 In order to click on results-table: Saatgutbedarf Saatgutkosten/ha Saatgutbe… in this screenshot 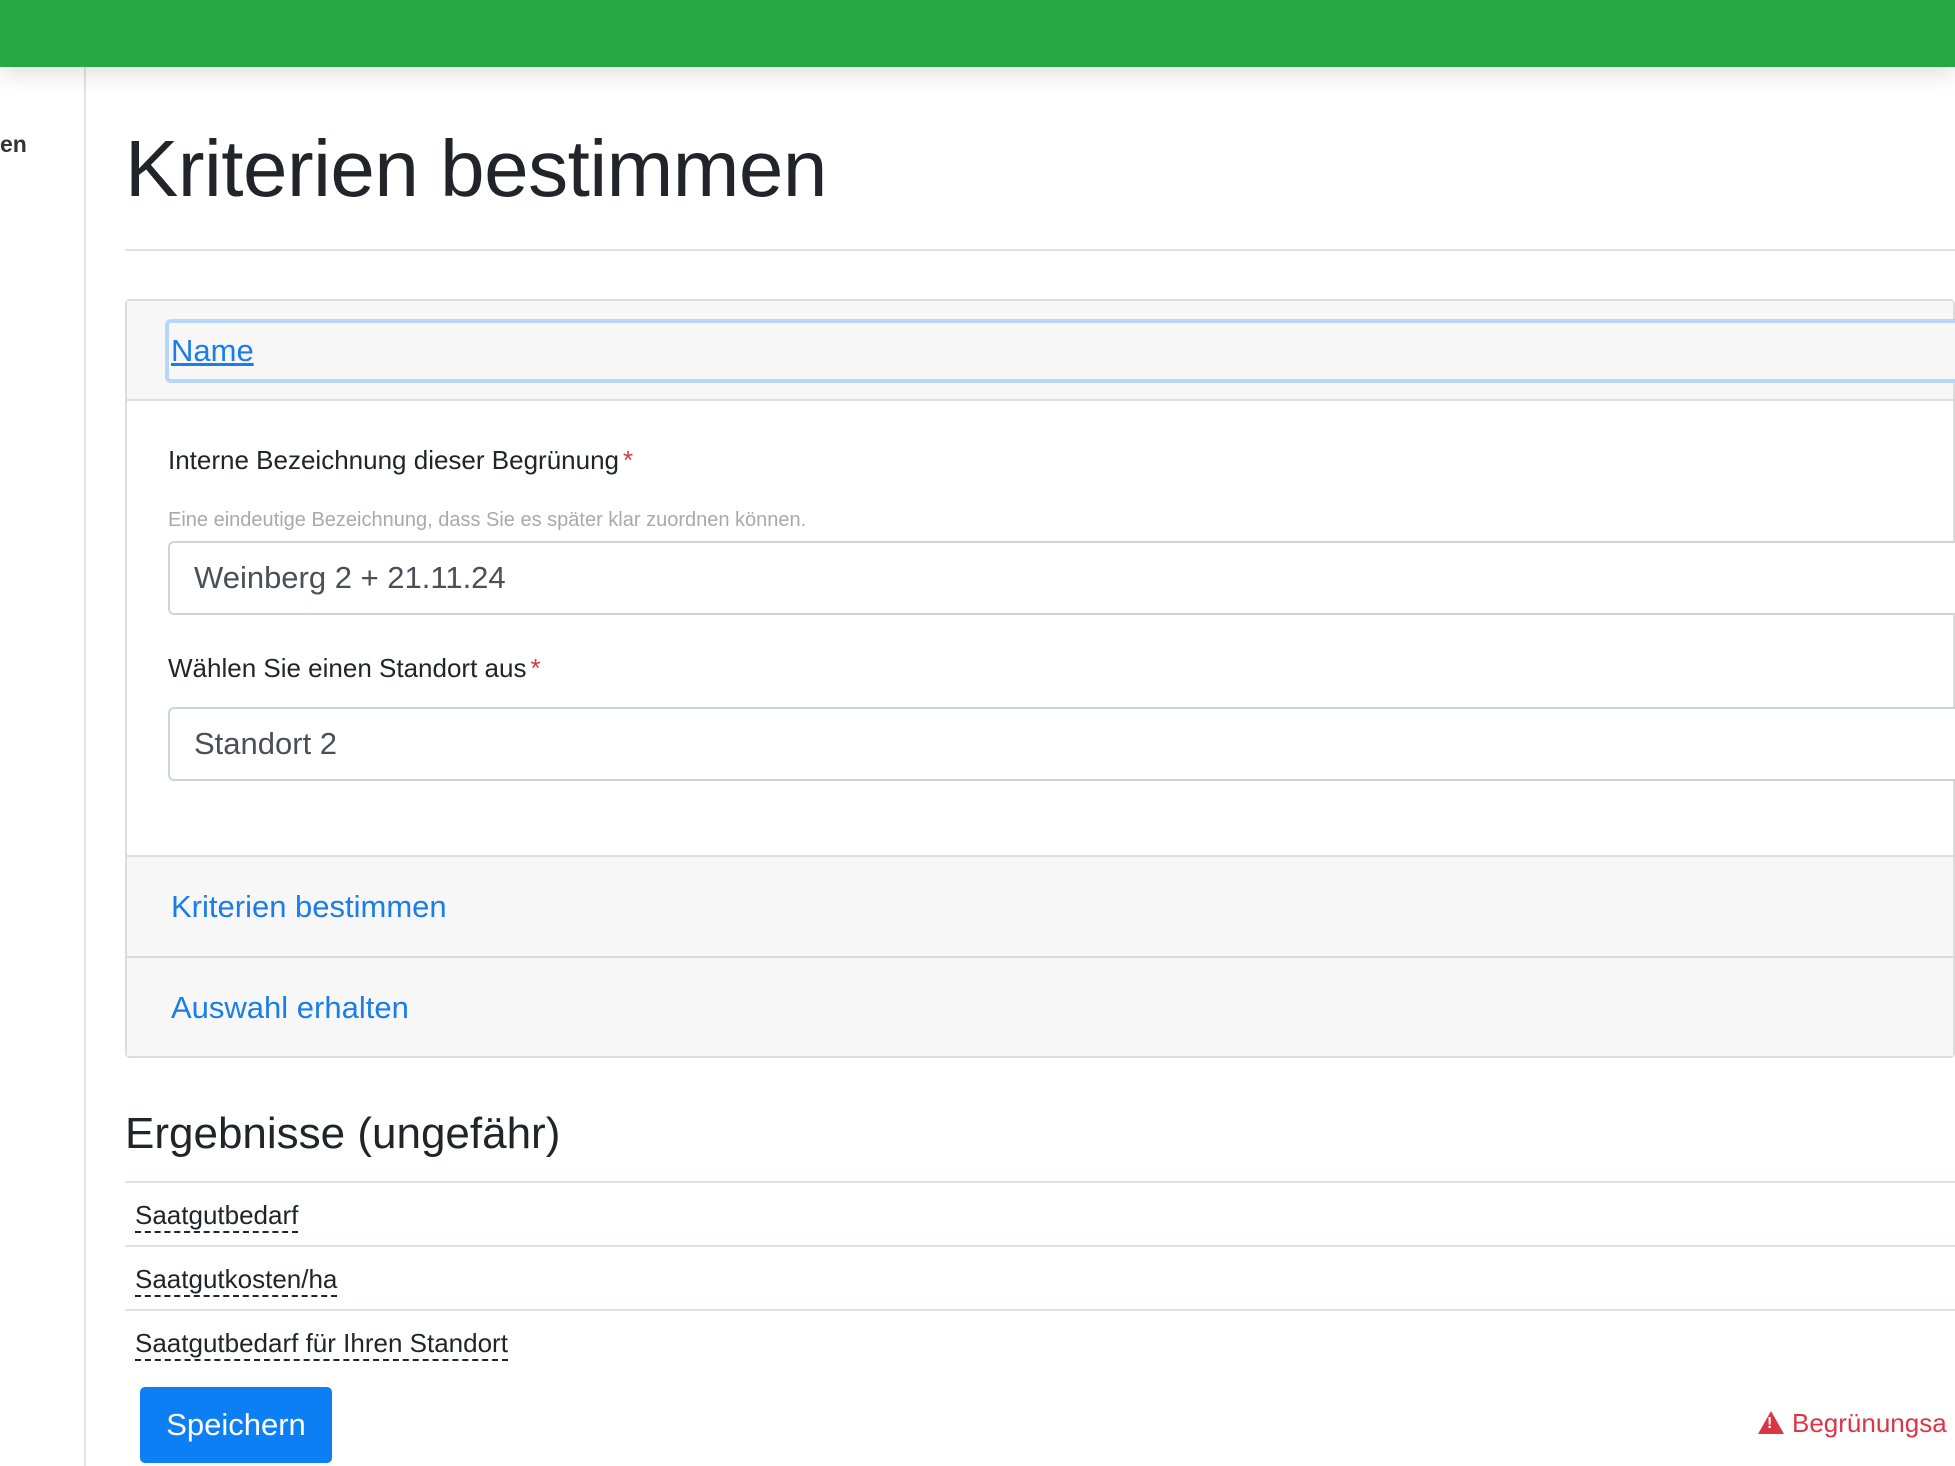, I will do `click(1040, 1277)`.